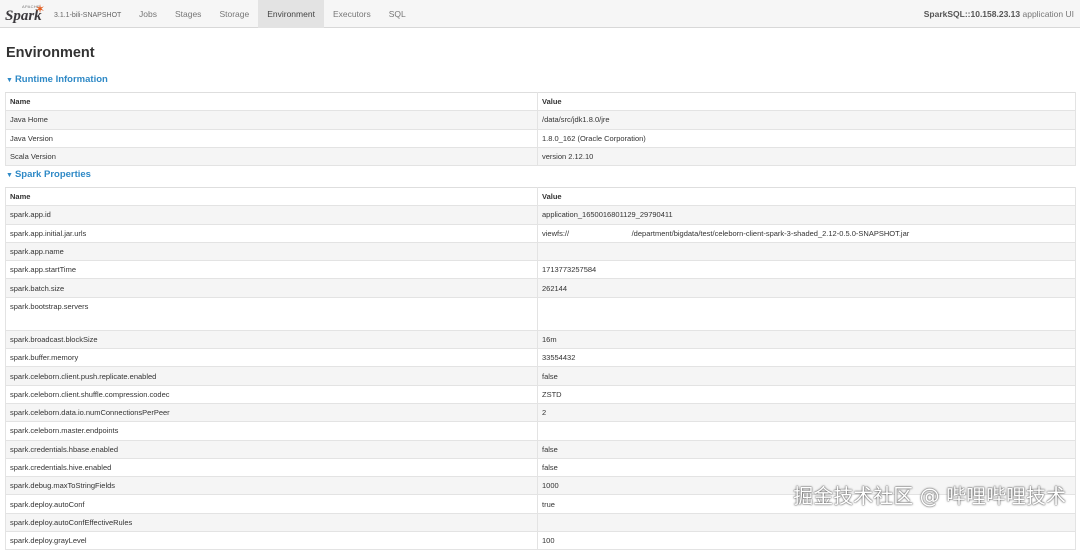 This screenshot has width=1080, height=550. I want to click on runtime-info-header: Runtime Information, so click(61, 79).